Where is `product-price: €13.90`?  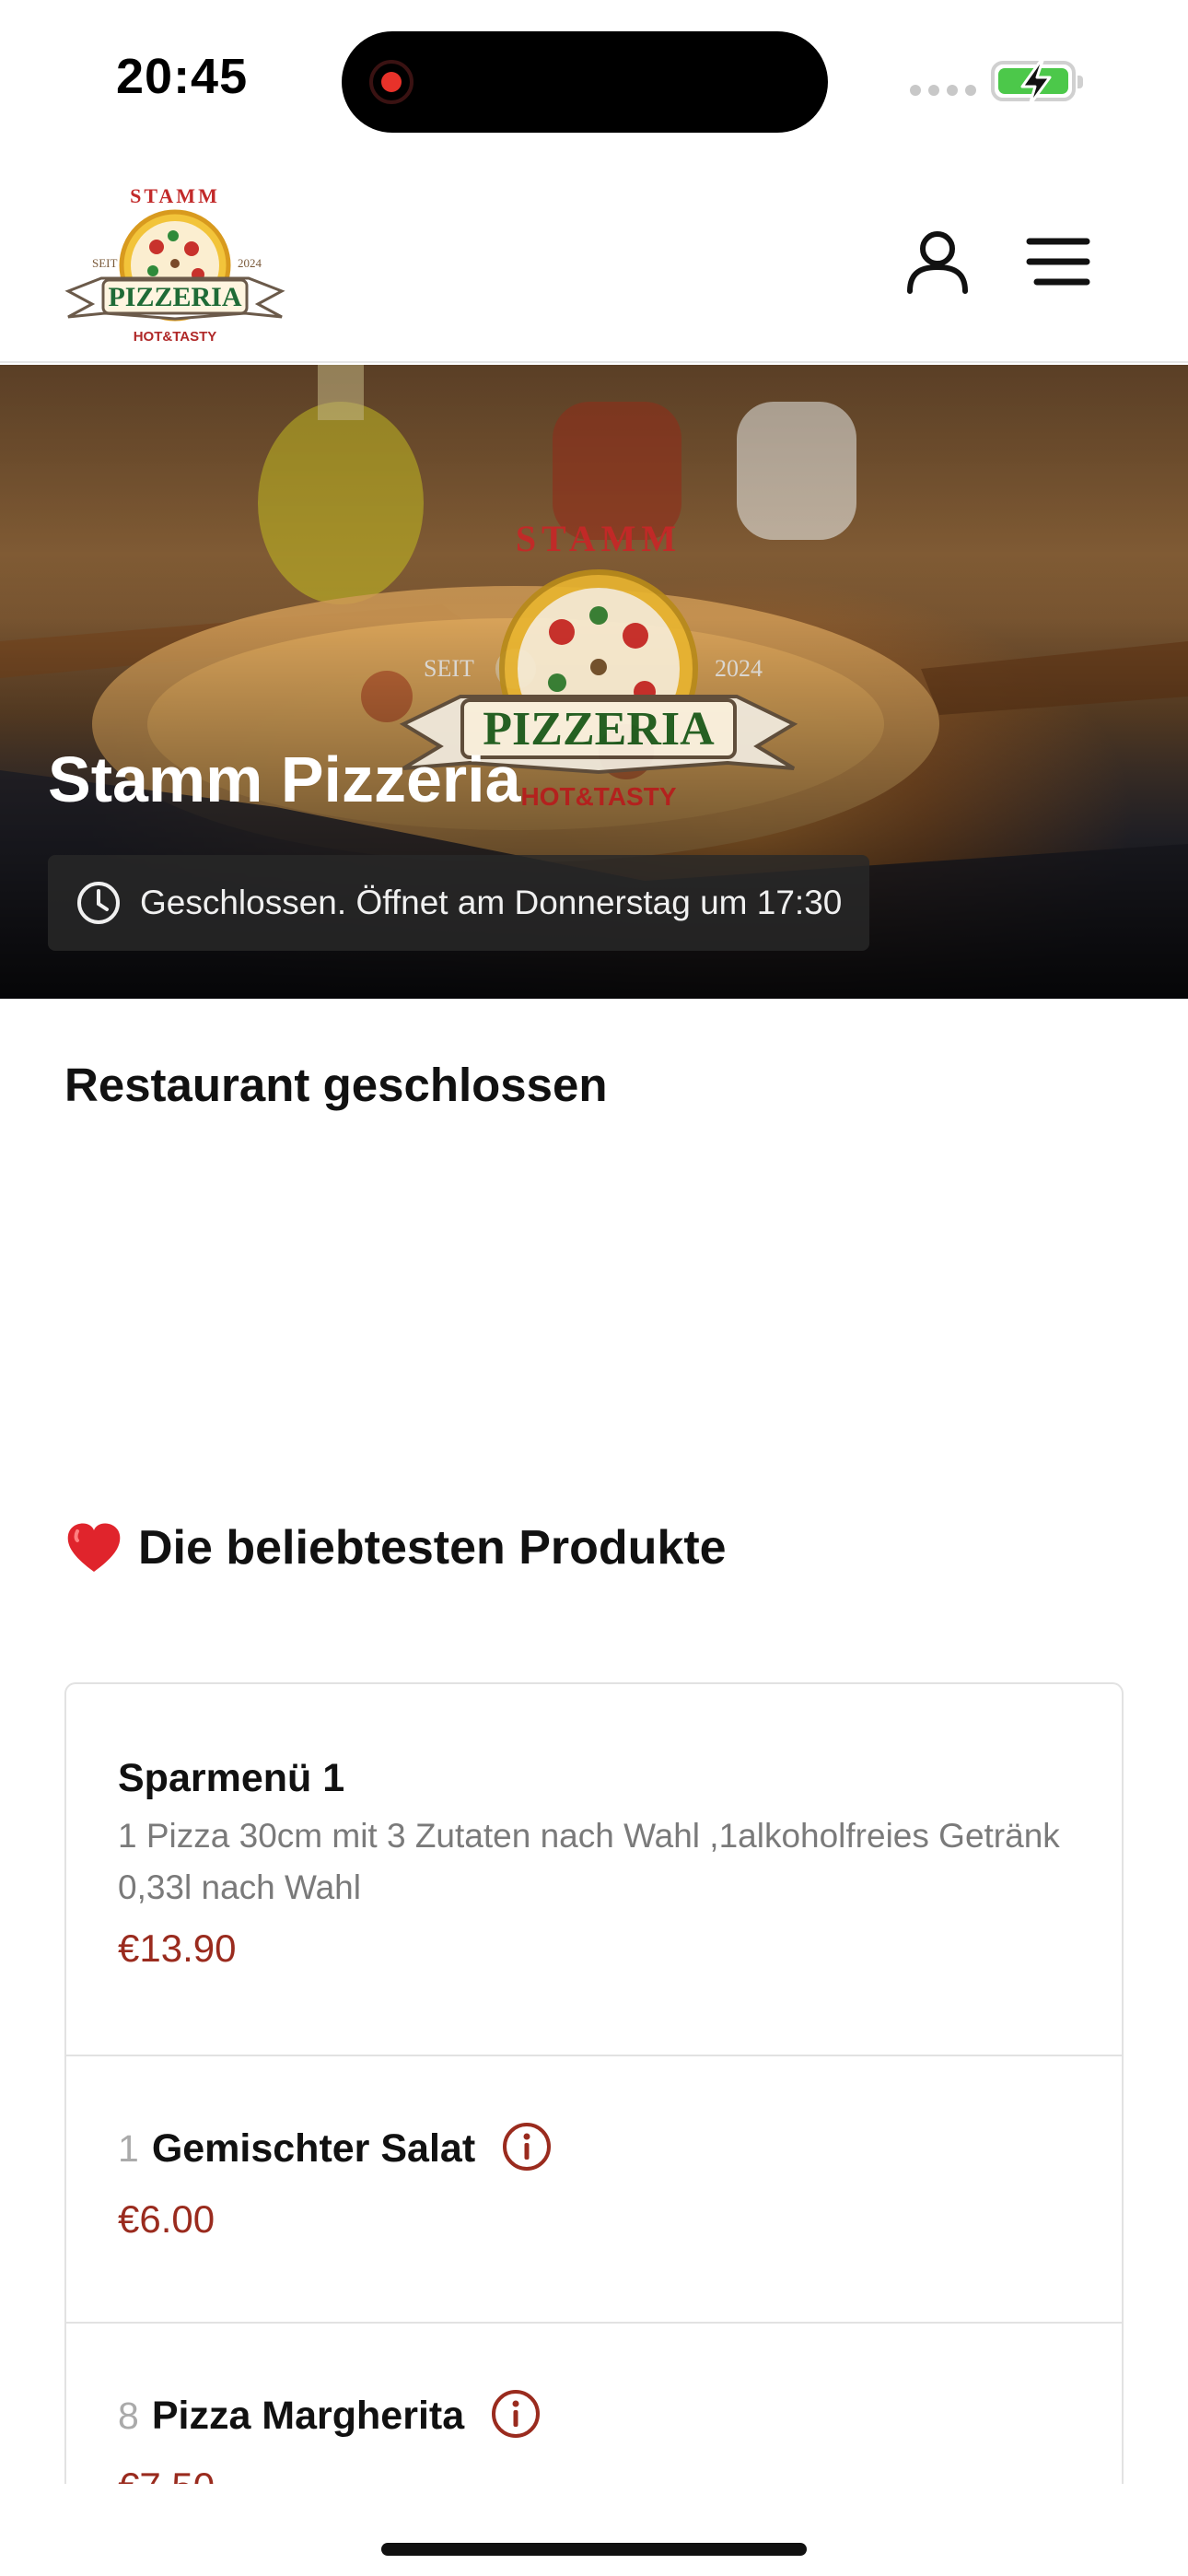 product-price: €13.90 is located at coordinates (177, 1948).